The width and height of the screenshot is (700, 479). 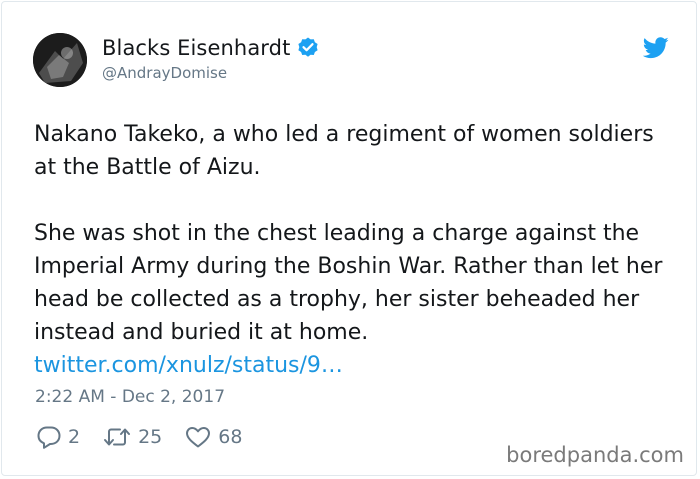 What do you see at coordinates (132, 437) in the screenshot?
I see `retweet-button: 25` at bounding box center [132, 437].